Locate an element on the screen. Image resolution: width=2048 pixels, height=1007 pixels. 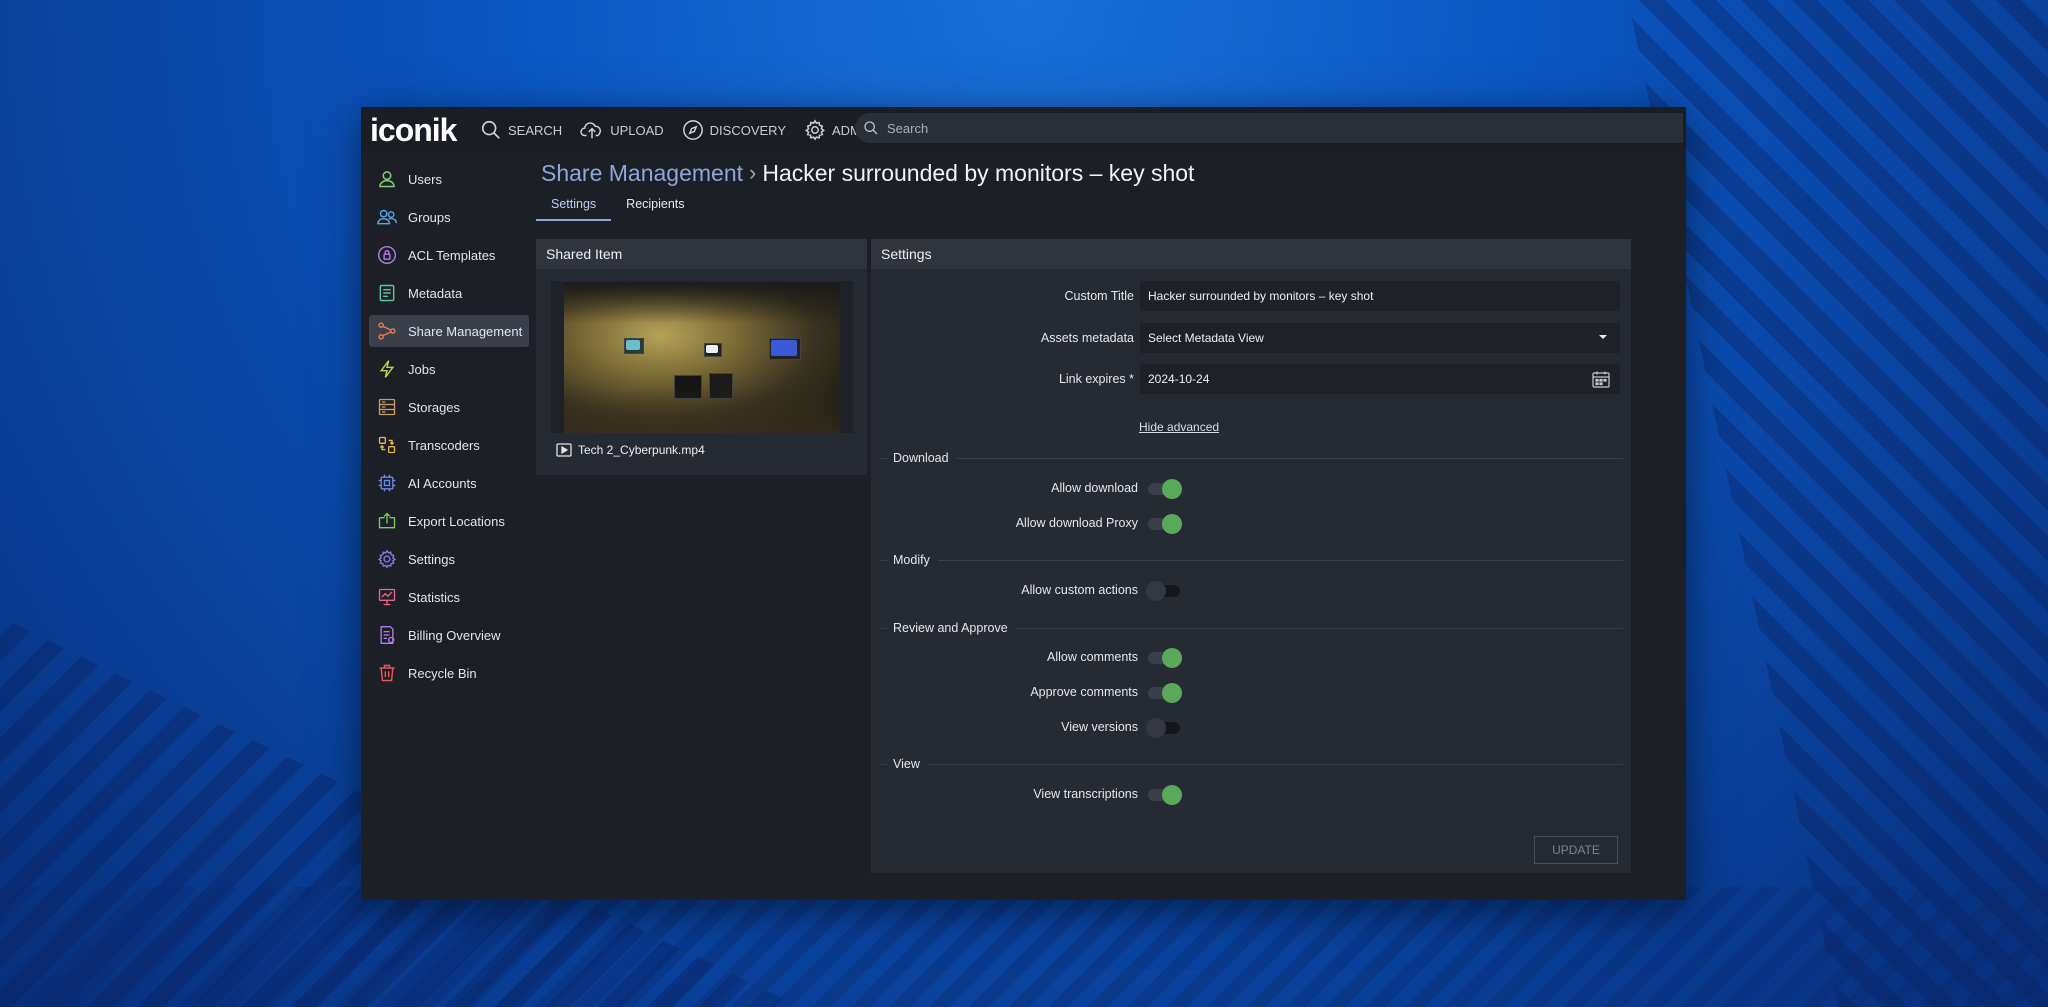
allow-download-toggle is located at coordinates (1165, 488).